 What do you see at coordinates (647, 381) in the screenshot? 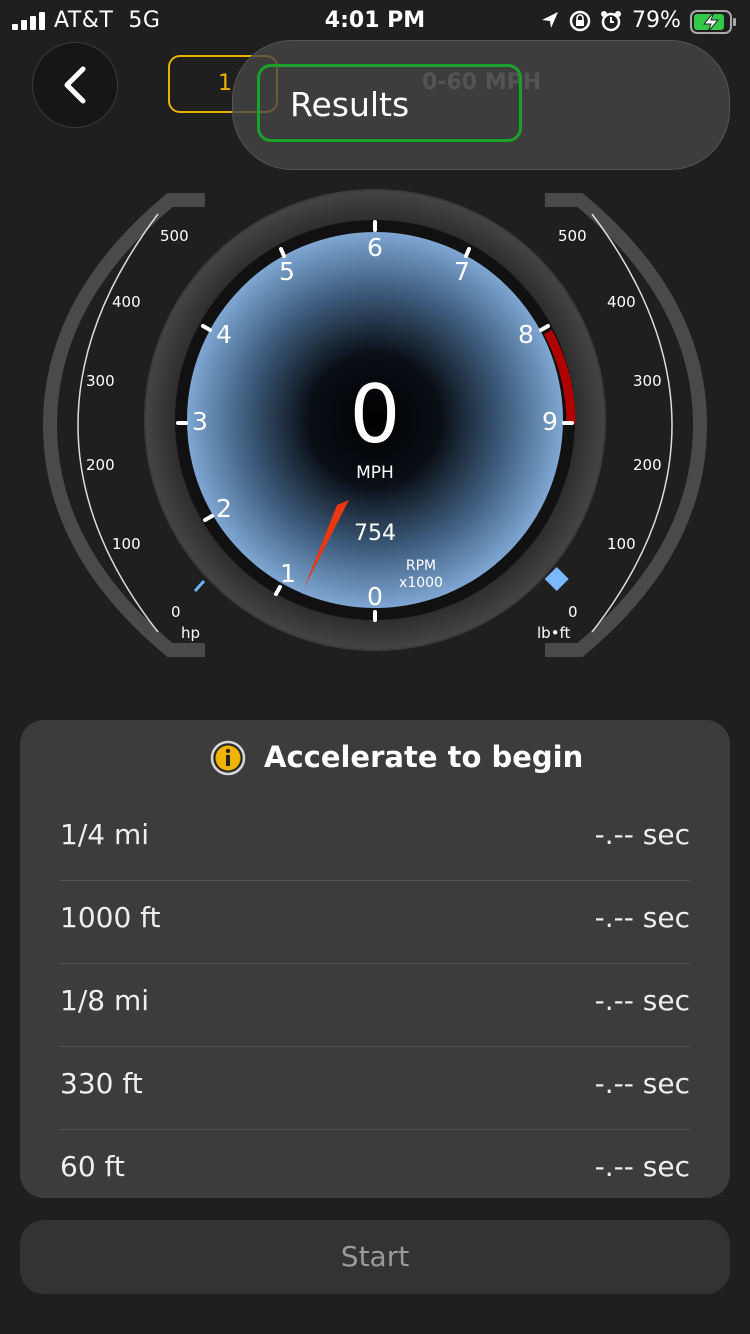
I see `torque-tick-300: 300` at bounding box center [647, 381].